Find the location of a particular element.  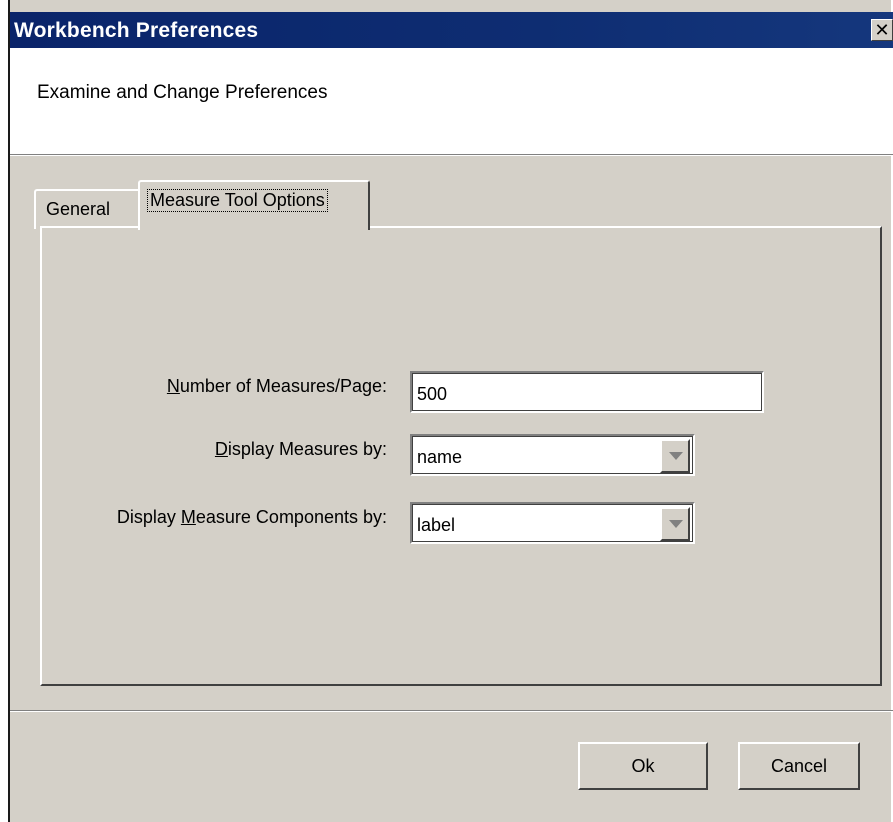

tab-general-label: General is located at coordinates (78, 209).